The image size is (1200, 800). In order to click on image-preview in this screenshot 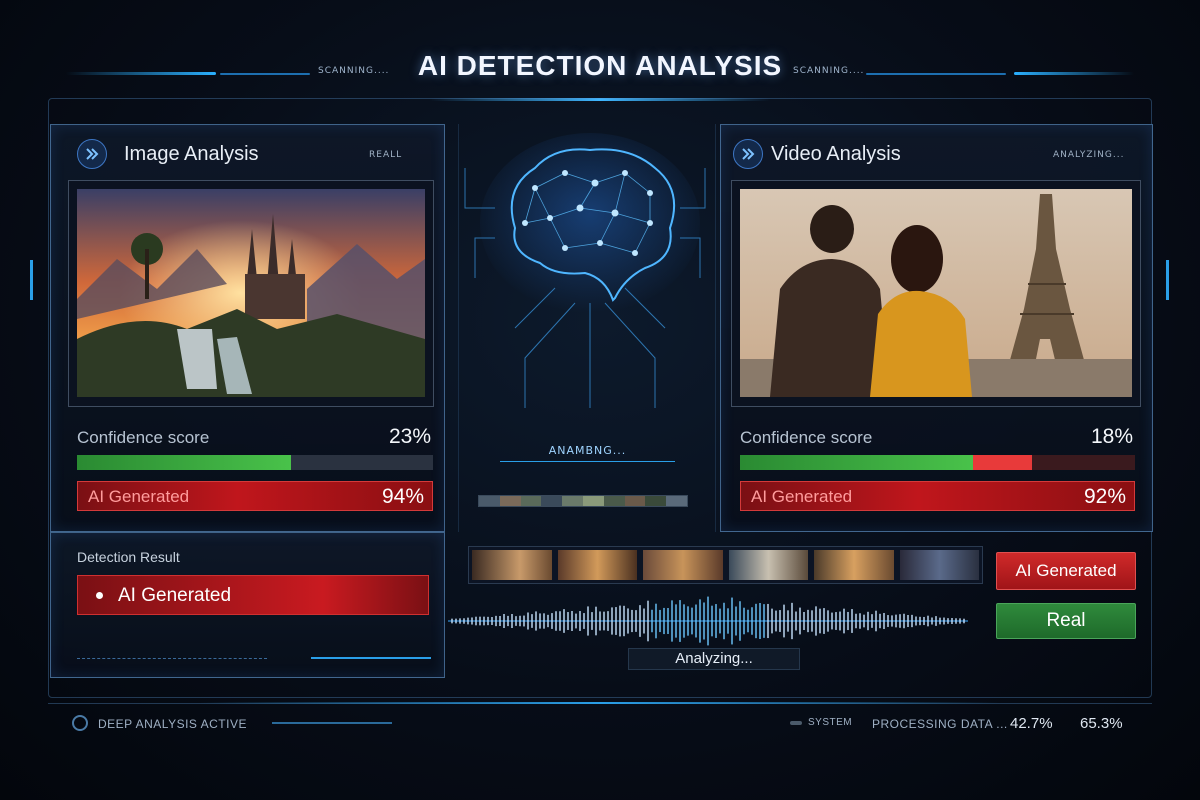, I will do `click(251, 293)`.